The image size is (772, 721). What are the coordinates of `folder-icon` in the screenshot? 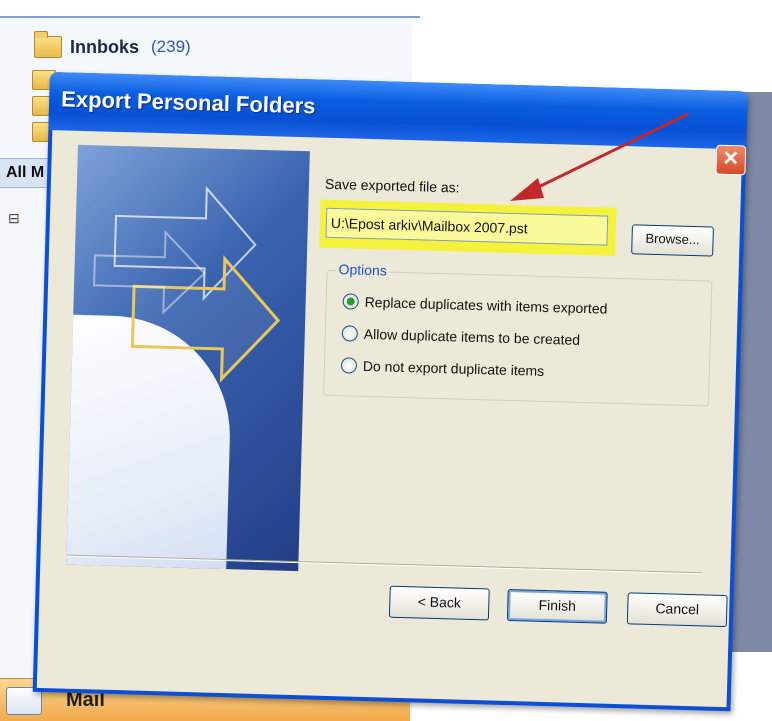 It's located at (48, 44).